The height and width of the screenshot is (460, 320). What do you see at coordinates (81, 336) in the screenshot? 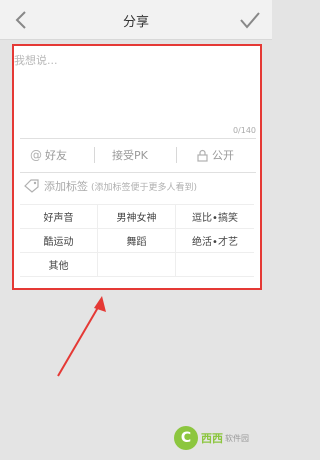
I see `annotation-arrow` at bounding box center [81, 336].